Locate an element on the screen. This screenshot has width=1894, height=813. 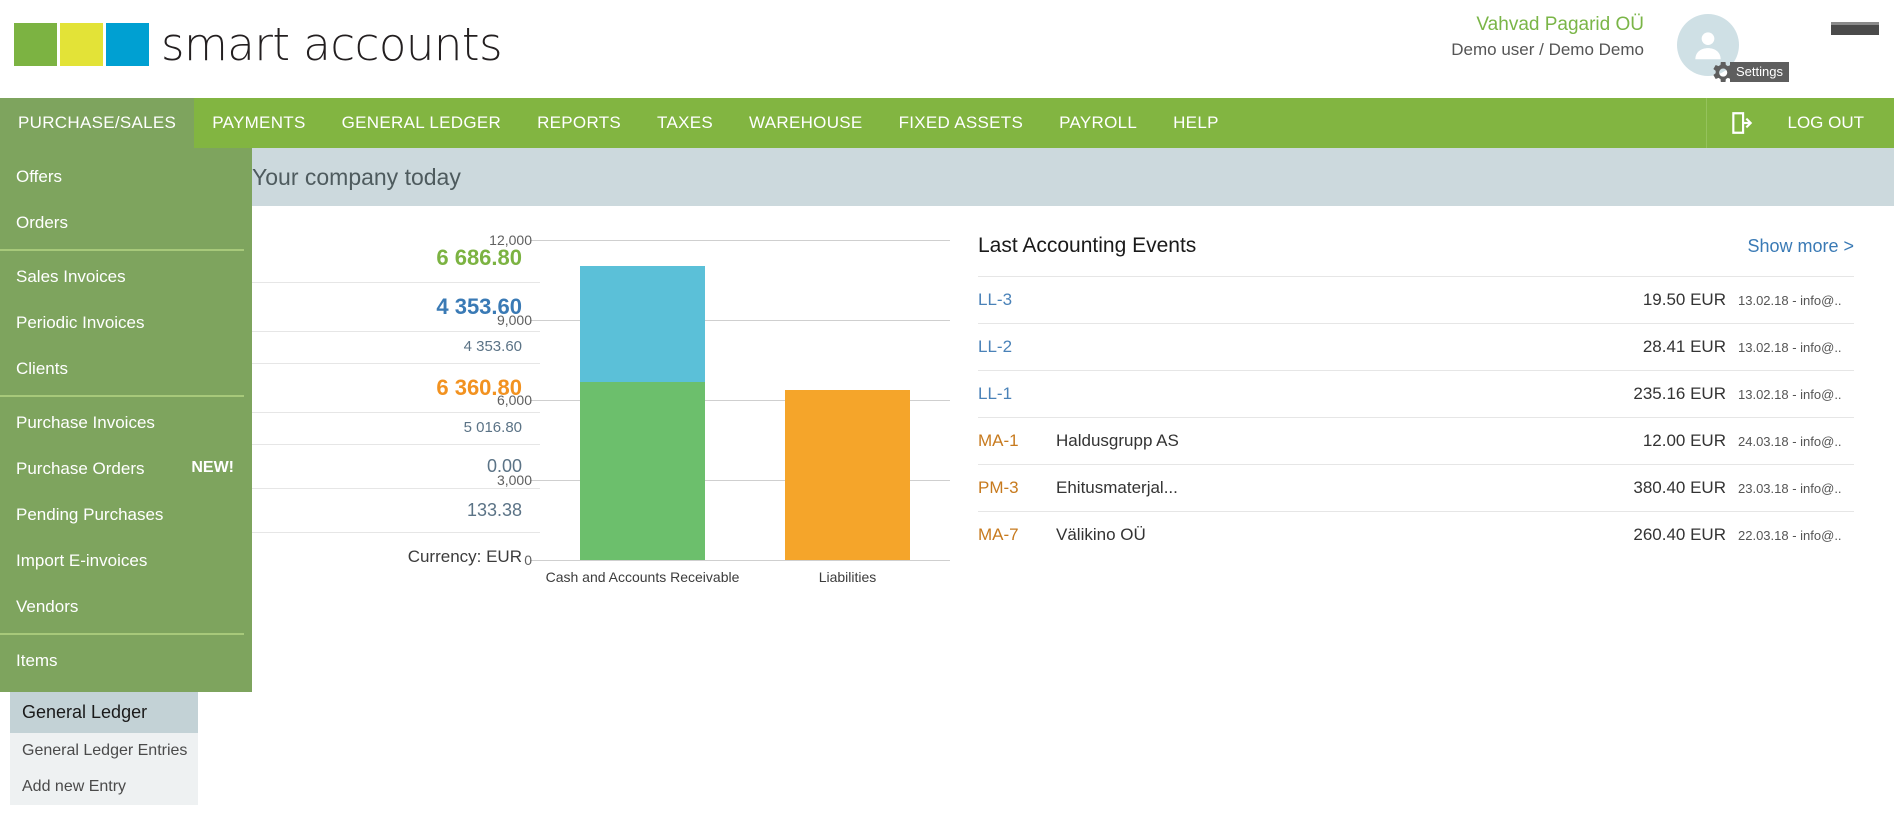
new-badge: NEW! is located at coordinates (212, 467).